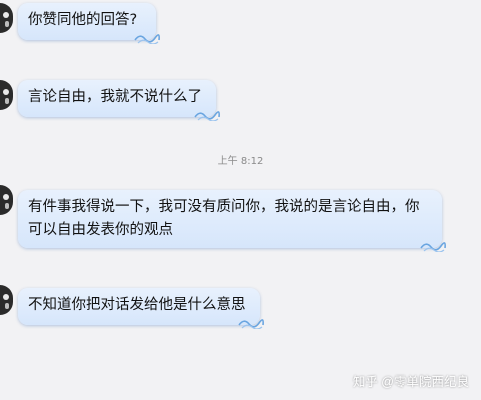  What do you see at coordinates (83, 20) in the screenshot?
I see `message-text: 你赞同他的回答?` at bounding box center [83, 20].